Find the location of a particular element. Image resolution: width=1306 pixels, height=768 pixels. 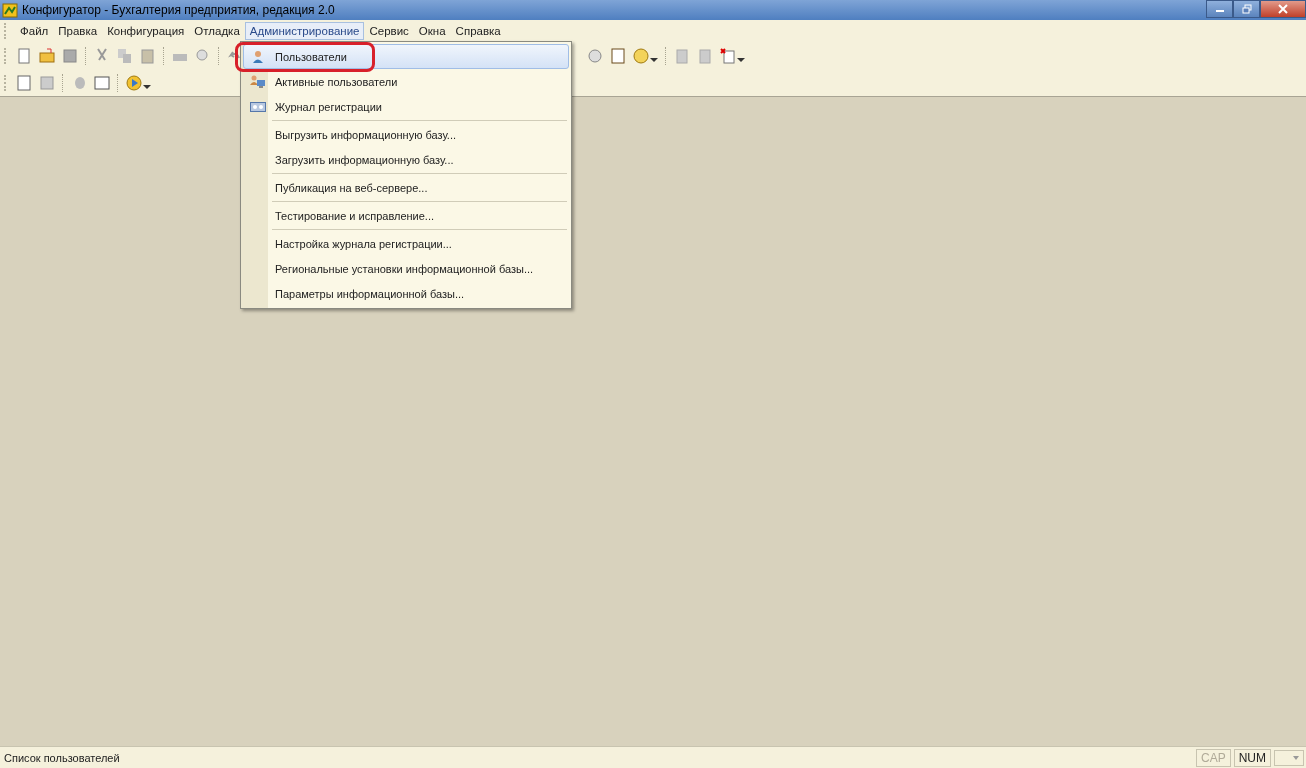

menu-item: Сервис is located at coordinates (389, 31).